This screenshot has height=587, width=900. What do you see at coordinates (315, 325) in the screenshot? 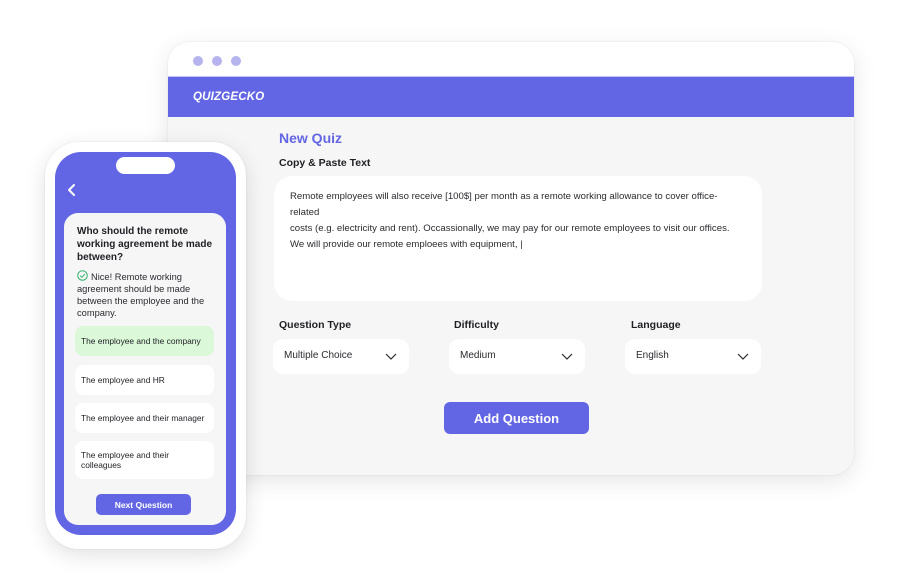
I see `question-type-label: Question Type` at bounding box center [315, 325].